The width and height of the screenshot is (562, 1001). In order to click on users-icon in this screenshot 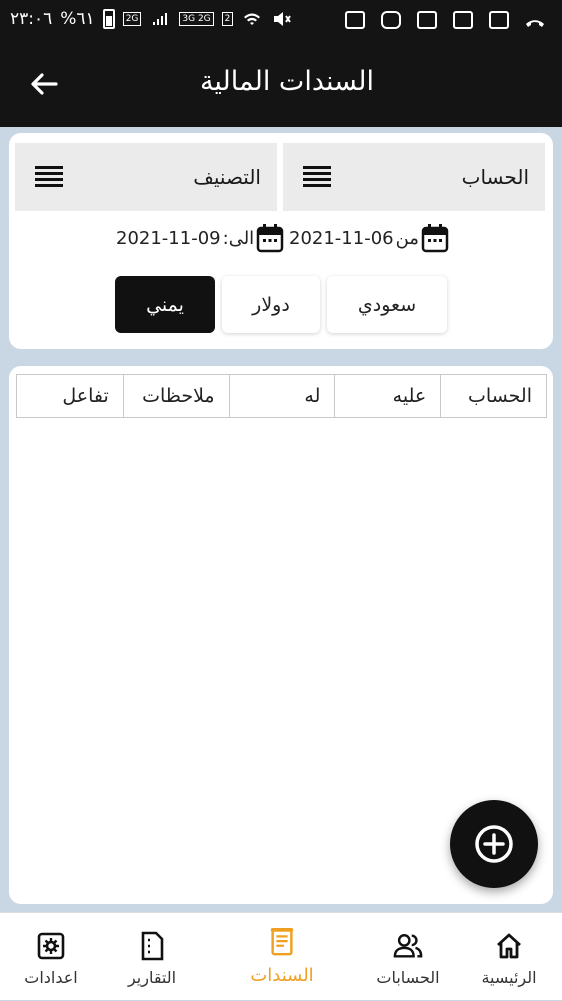, I will do `click(408, 946)`.